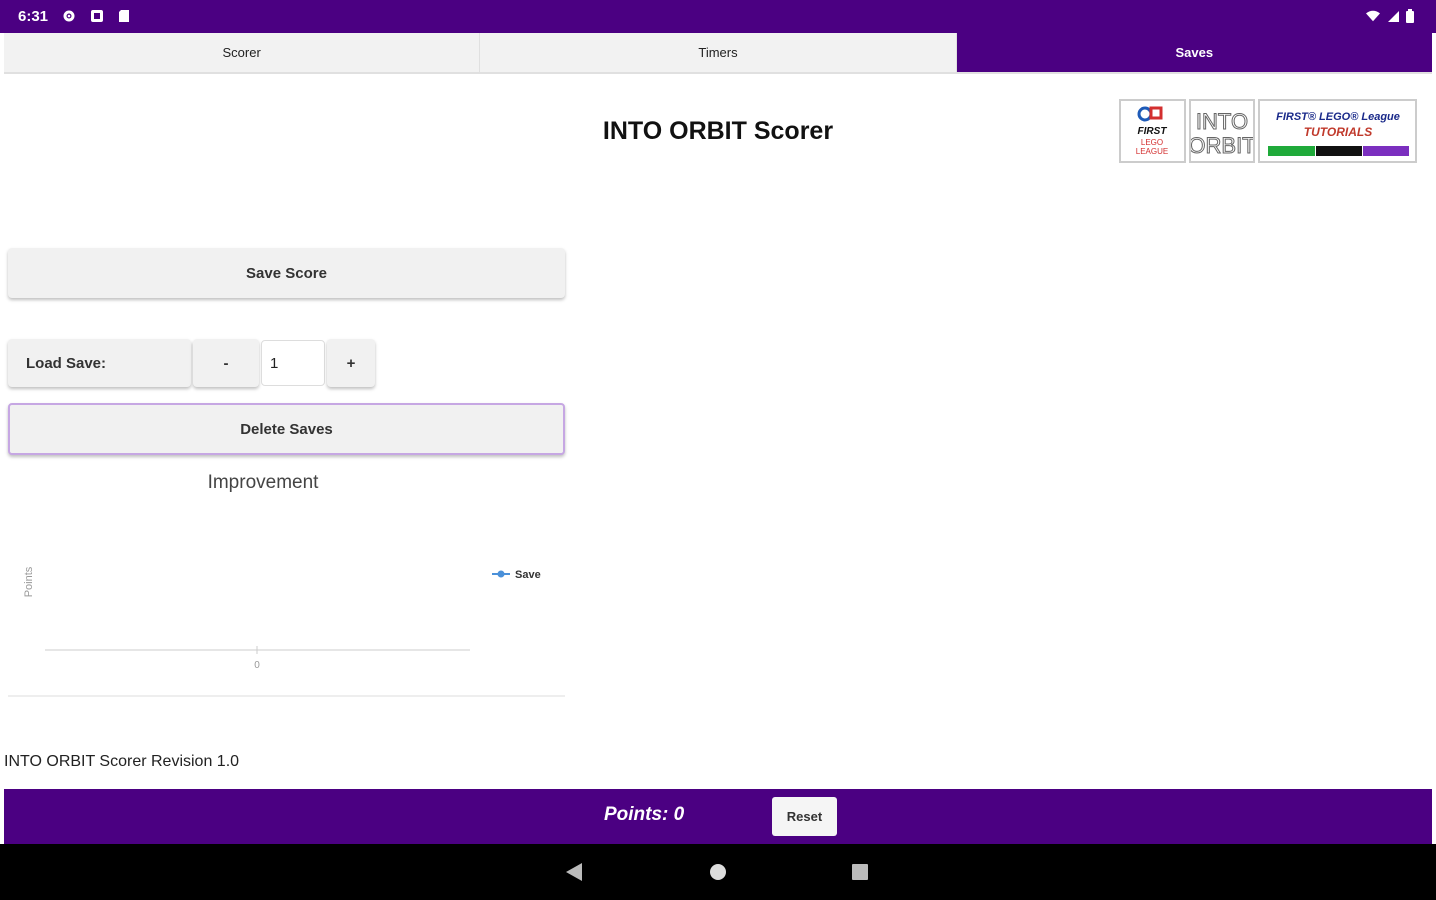 The image size is (1436, 900). I want to click on x-tick-label: 0, so click(257, 665).